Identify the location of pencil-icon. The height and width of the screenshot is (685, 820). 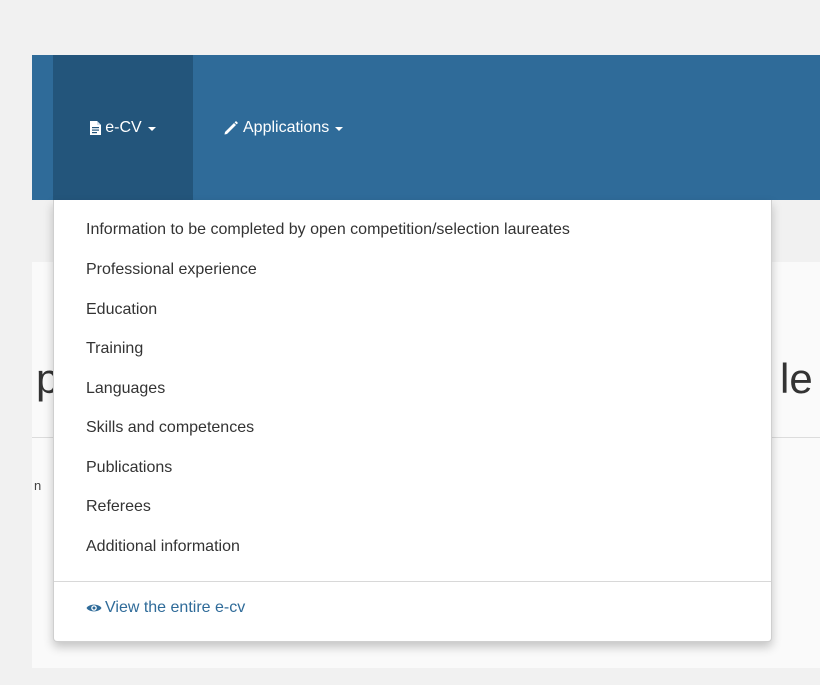
(231, 128).